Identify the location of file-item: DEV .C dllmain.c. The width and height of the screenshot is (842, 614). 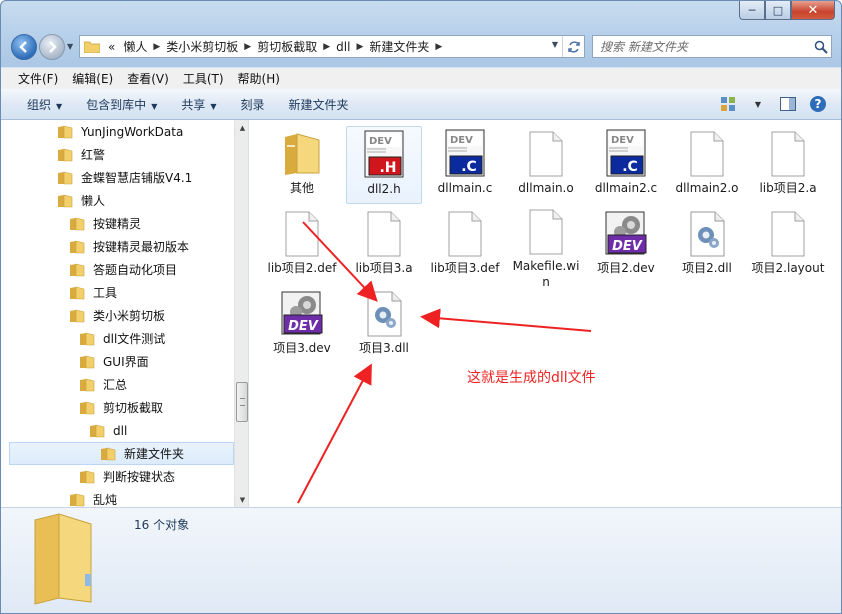
(465, 165).